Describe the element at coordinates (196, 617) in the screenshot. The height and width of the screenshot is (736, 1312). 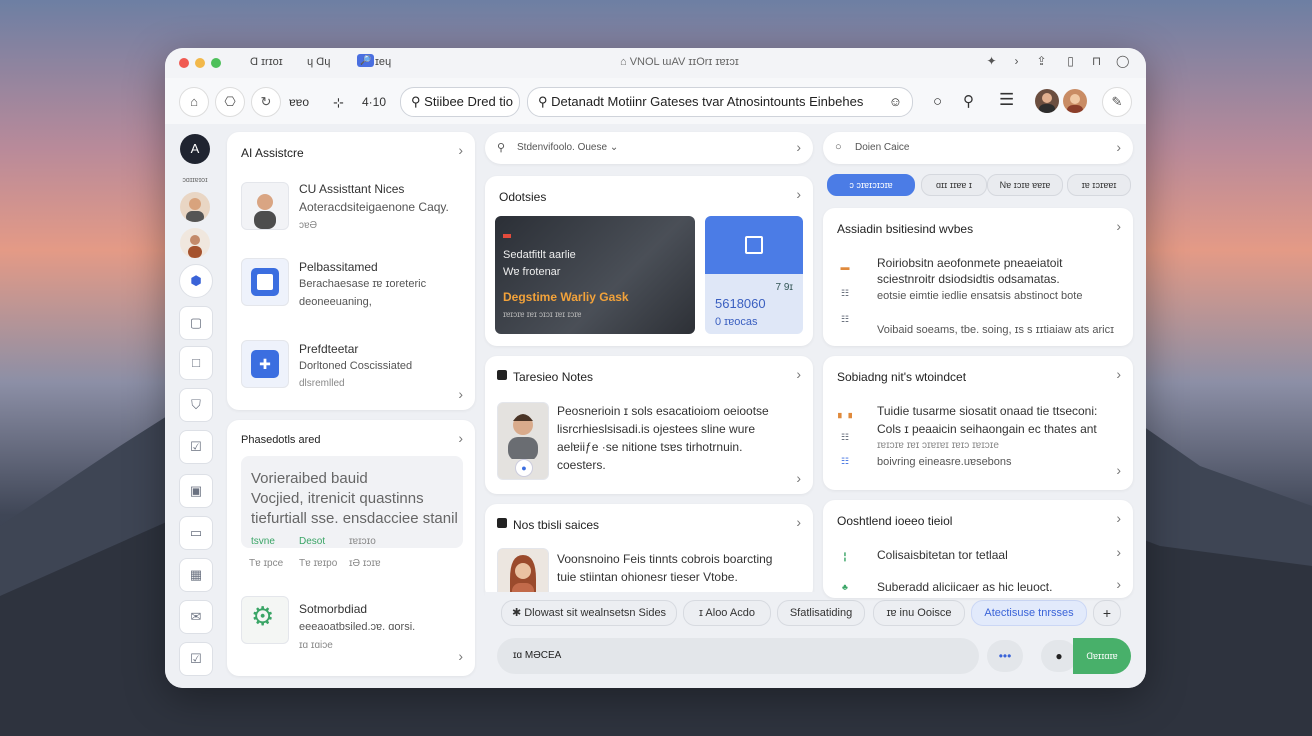
I see `rail-mail-icon: ✉` at that location.